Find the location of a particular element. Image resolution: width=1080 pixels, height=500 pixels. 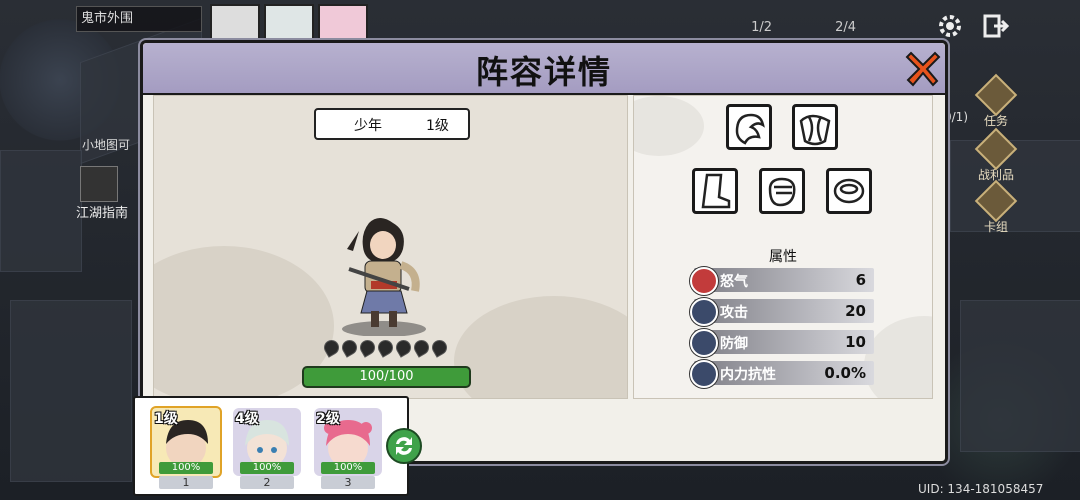

hero-type: 少年 is located at coordinates (368, 126).